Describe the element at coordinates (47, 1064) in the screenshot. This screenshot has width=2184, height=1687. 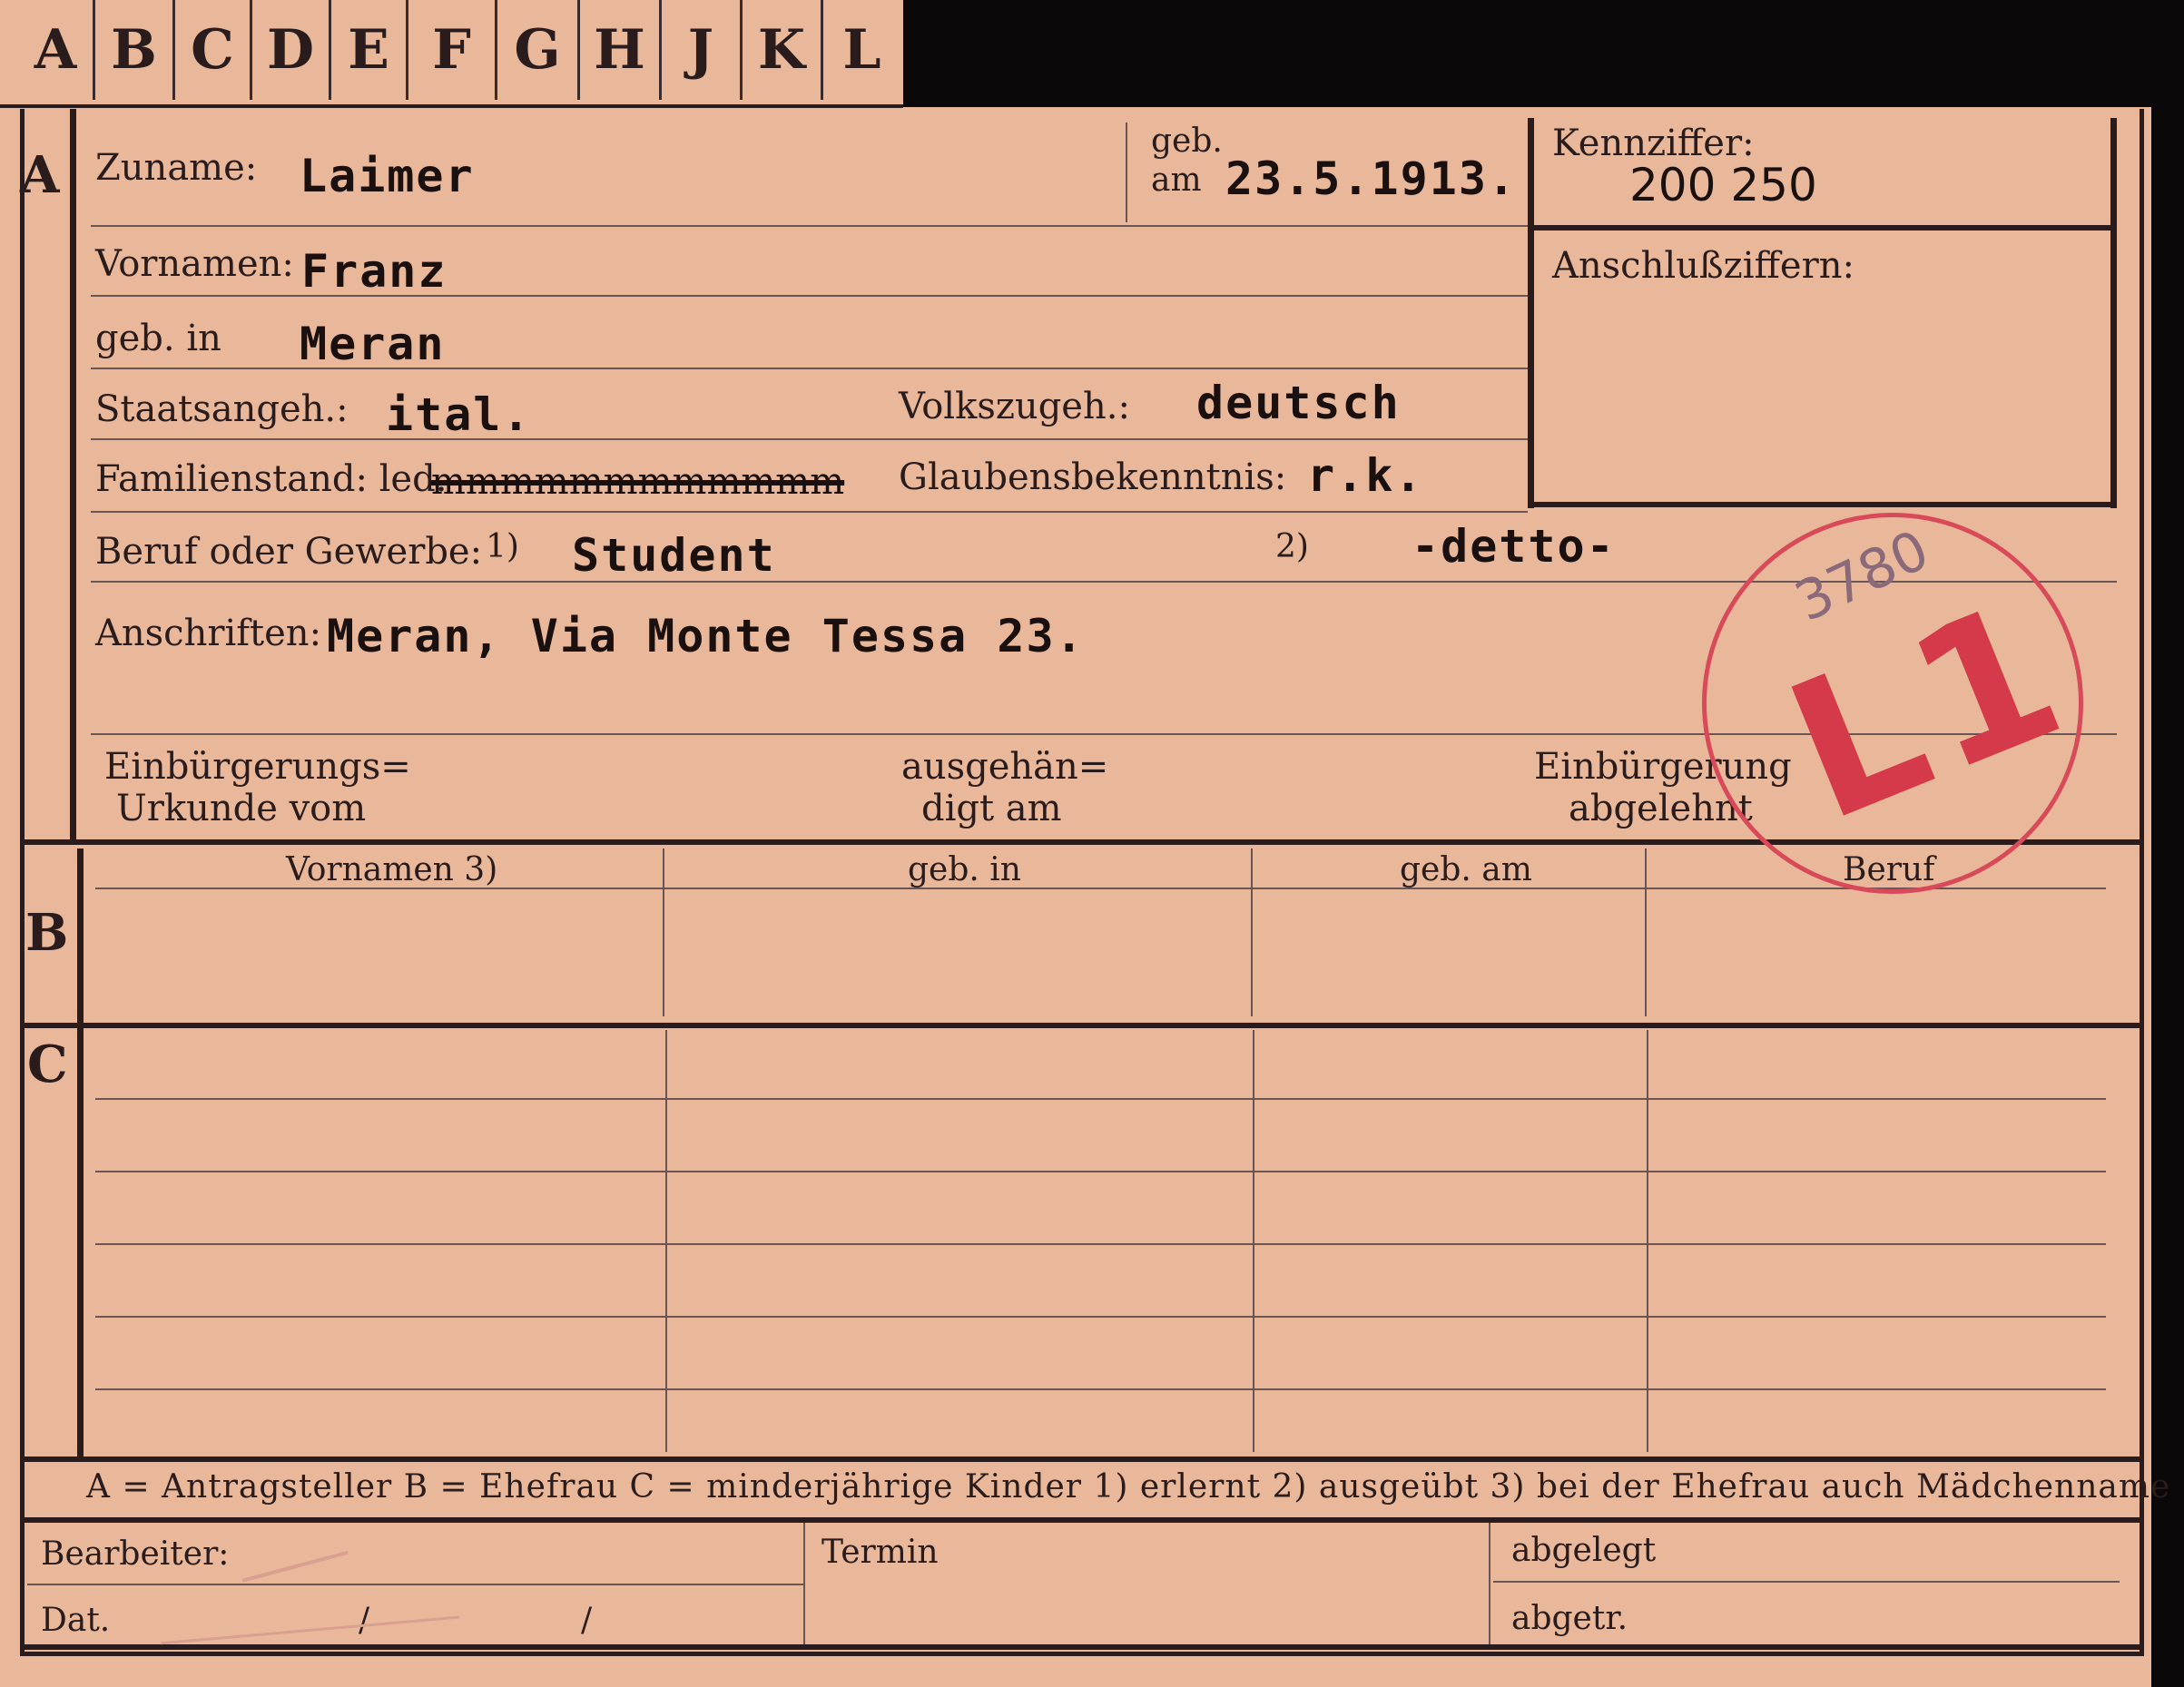
I see `section-letter-c: C` at that location.